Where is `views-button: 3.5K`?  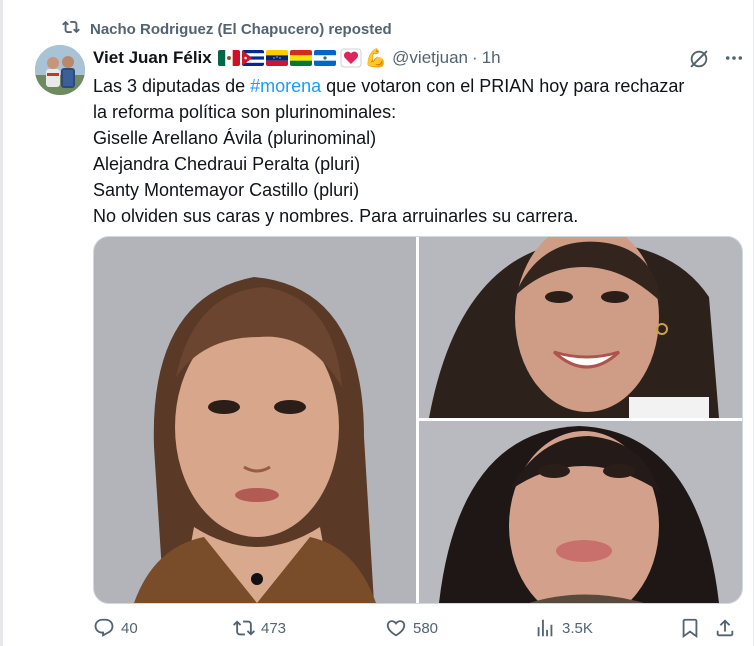 views-button: 3.5K is located at coordinates (563, 628).